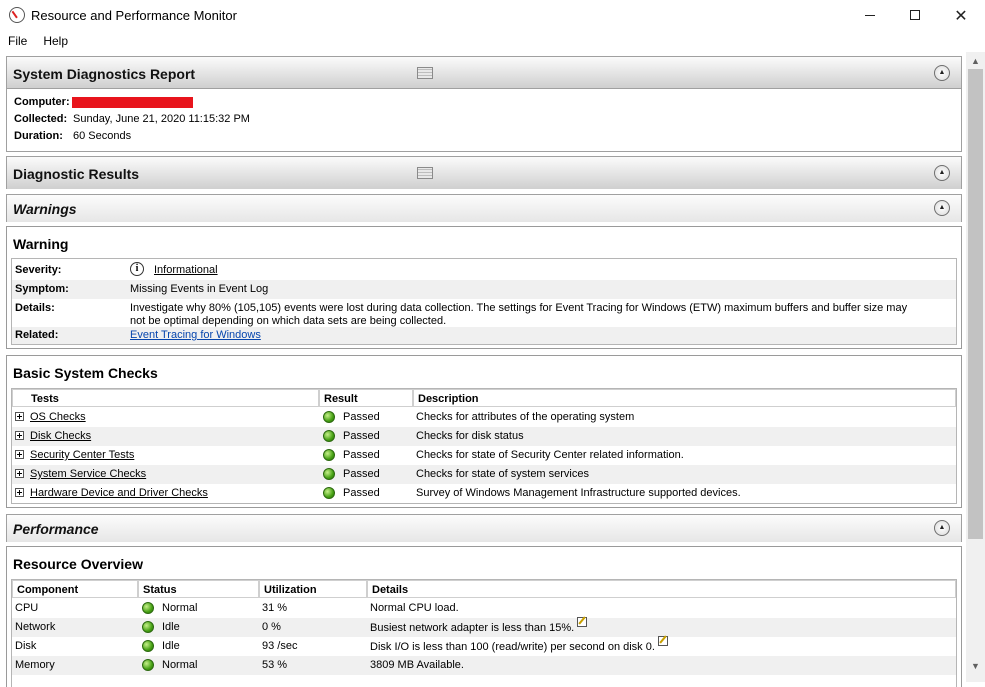 Image resolution: width=985 pixels, height=687 pixels. I want to click on close-button: ✕, so click(961, 15).